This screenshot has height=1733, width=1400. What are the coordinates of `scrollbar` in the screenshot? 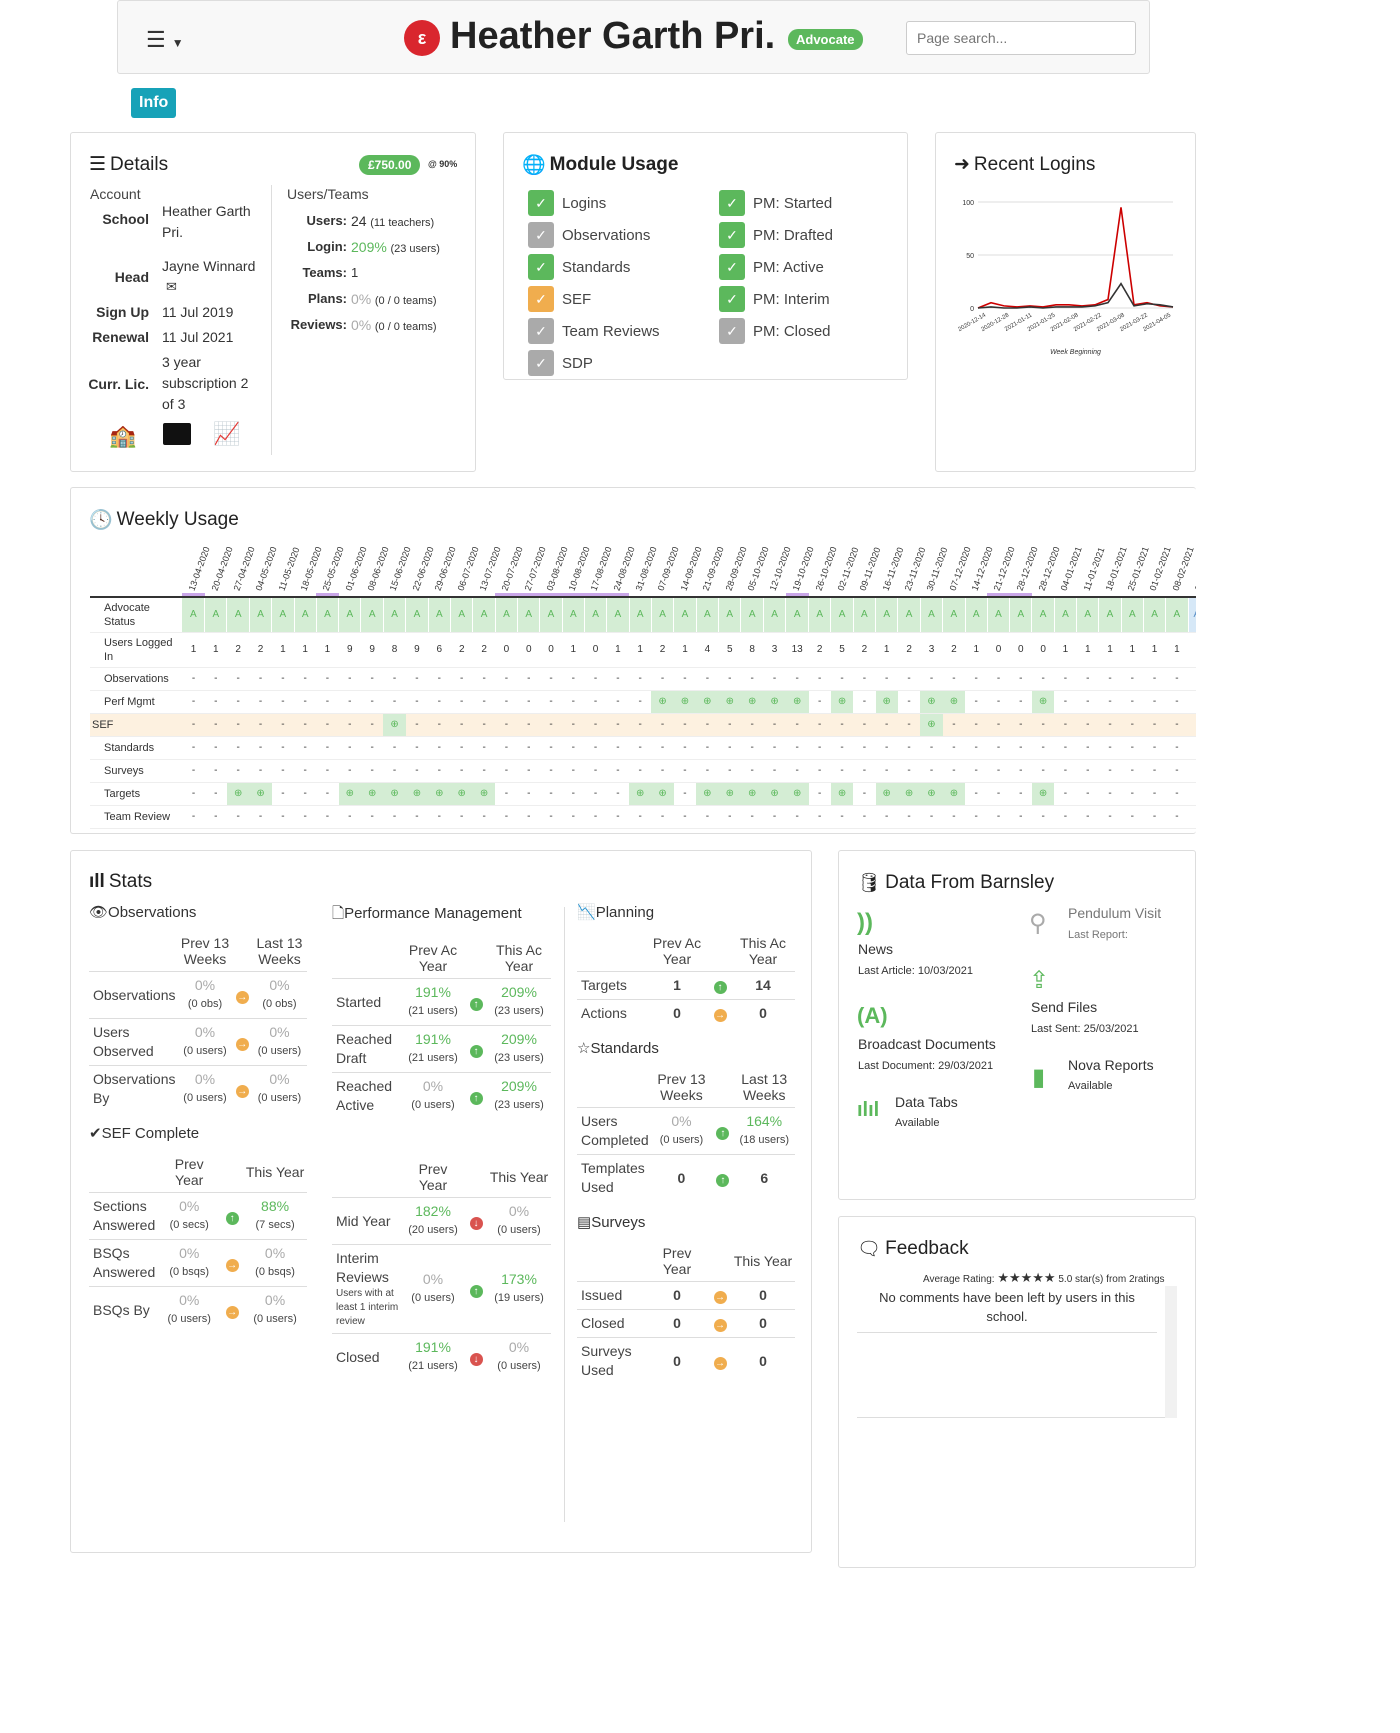 It's located at (1171, 1352).